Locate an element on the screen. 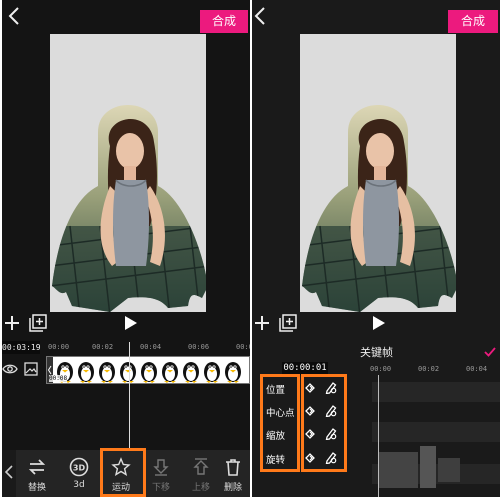 This screenshot has height=497, width=500. svg-text: 3D is located at coordinates (79, 468).